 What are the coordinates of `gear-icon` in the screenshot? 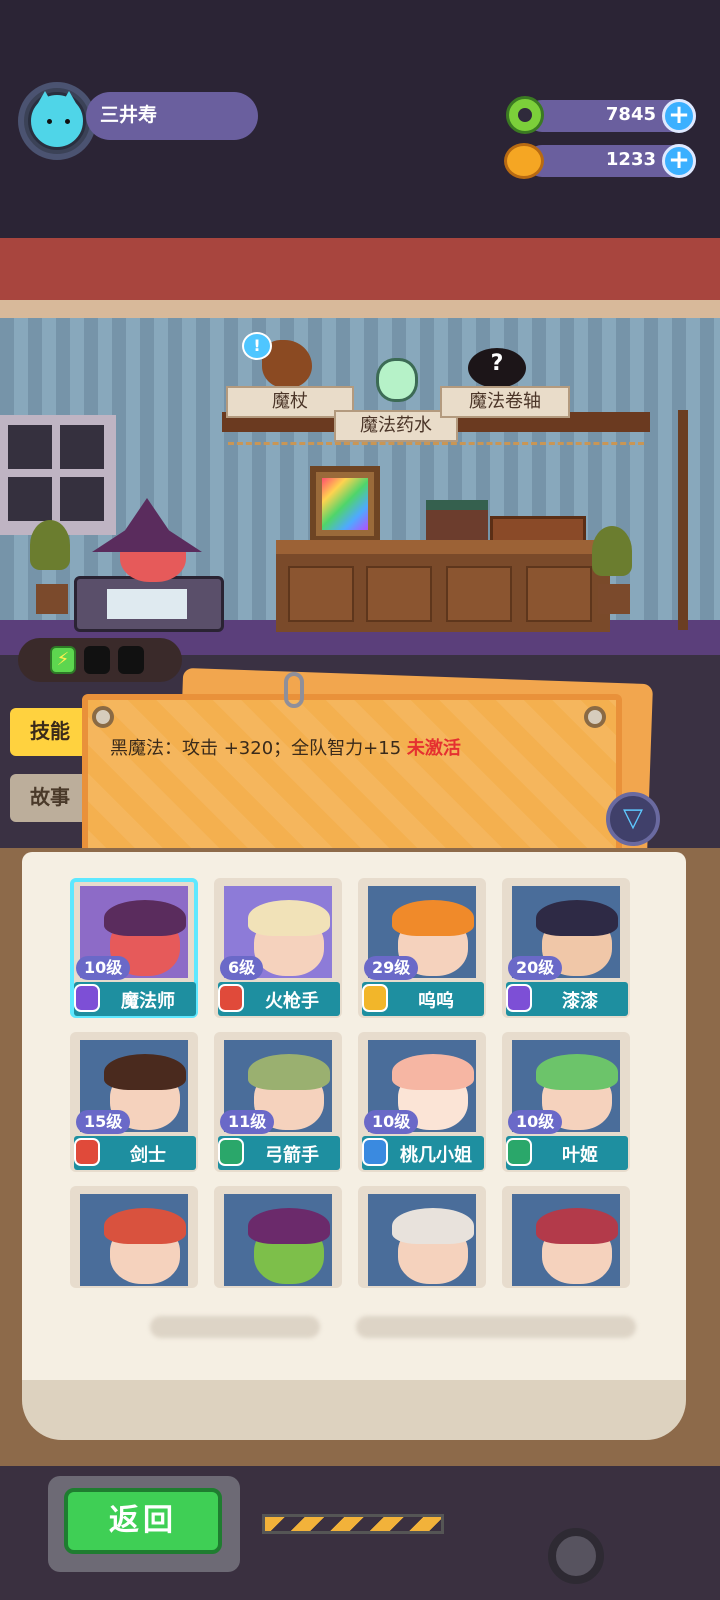 It's located at (576, 1556).